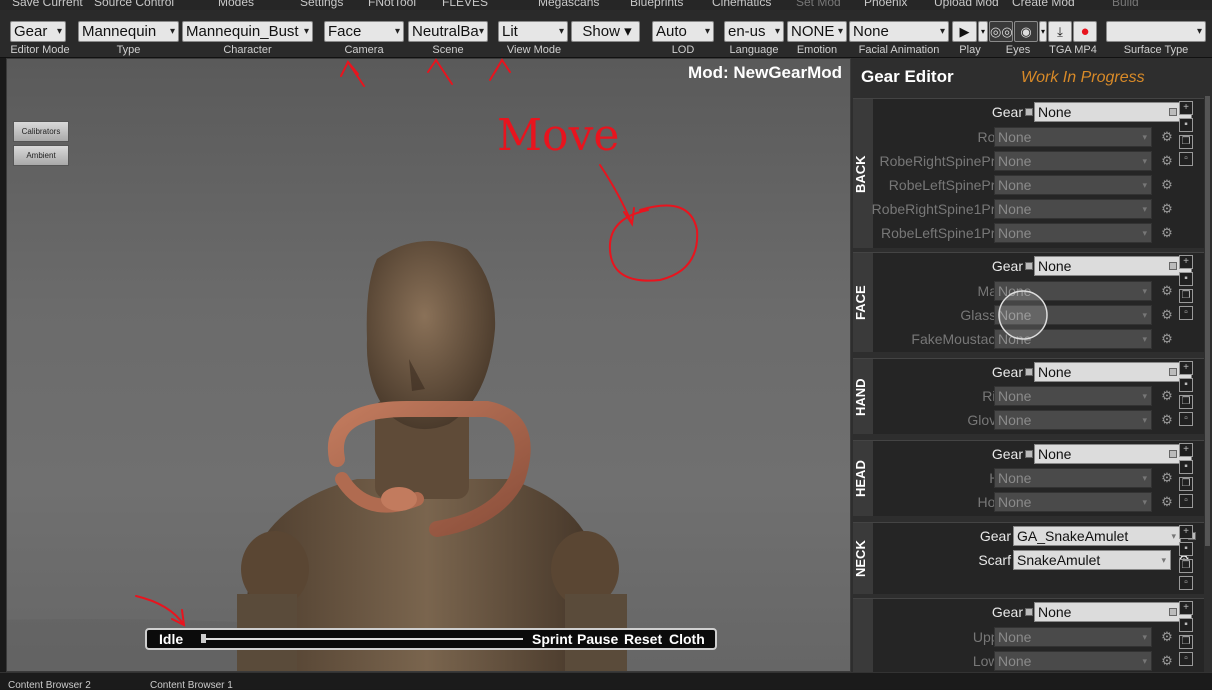 Image resolution: width=1212 pixels, height=690 pixels. I want to click on surface-type-dropdown, so click(1156, 31).